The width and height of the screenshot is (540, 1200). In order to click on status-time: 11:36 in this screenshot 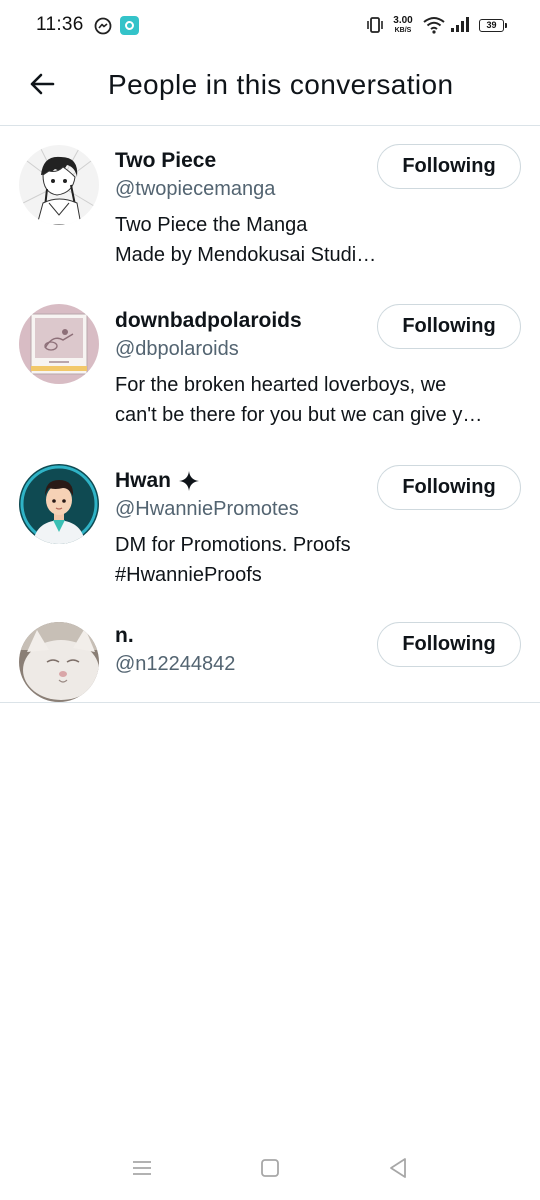, I will do `click(60, 24)`.